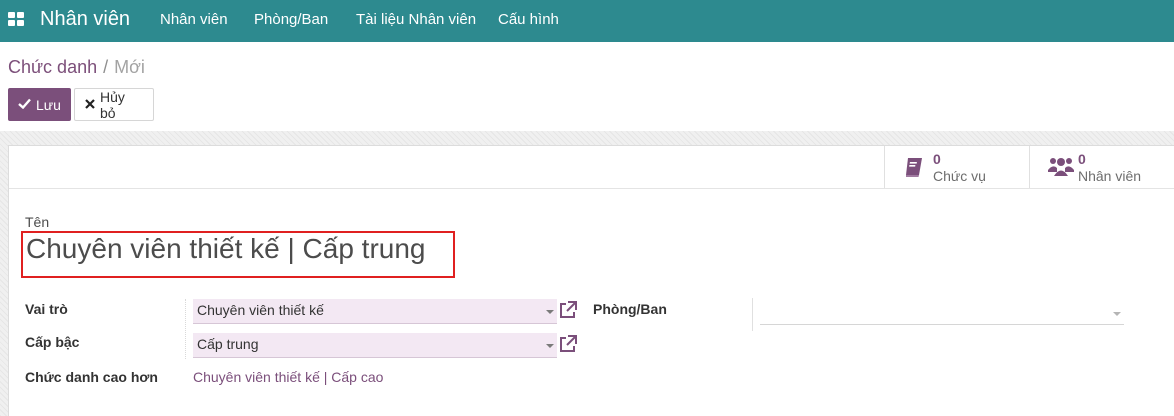 Image resolution: width=1174 pixels, height=416 pixels. I want to click on menu-item-employees: Nhân viên, so click(194, 19).